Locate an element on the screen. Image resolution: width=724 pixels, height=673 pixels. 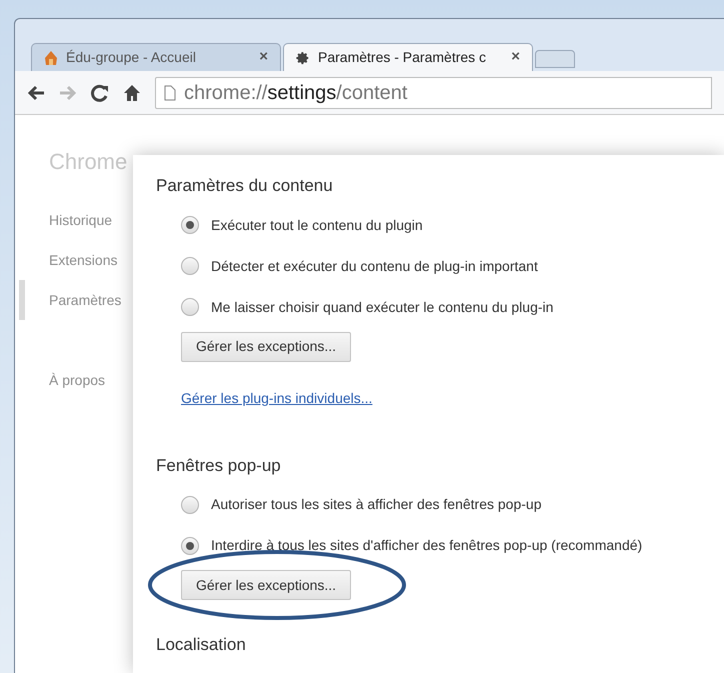
option-label: Me laisser choisir quand exécuter le contenu du plug-in is located at coordinates (382, 307).